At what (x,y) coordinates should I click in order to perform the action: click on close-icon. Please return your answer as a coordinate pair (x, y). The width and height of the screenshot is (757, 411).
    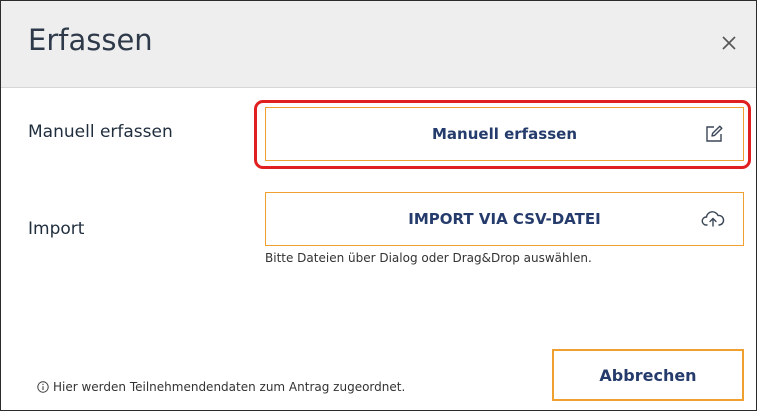
    Looking at the image, I should click on (729, 43).